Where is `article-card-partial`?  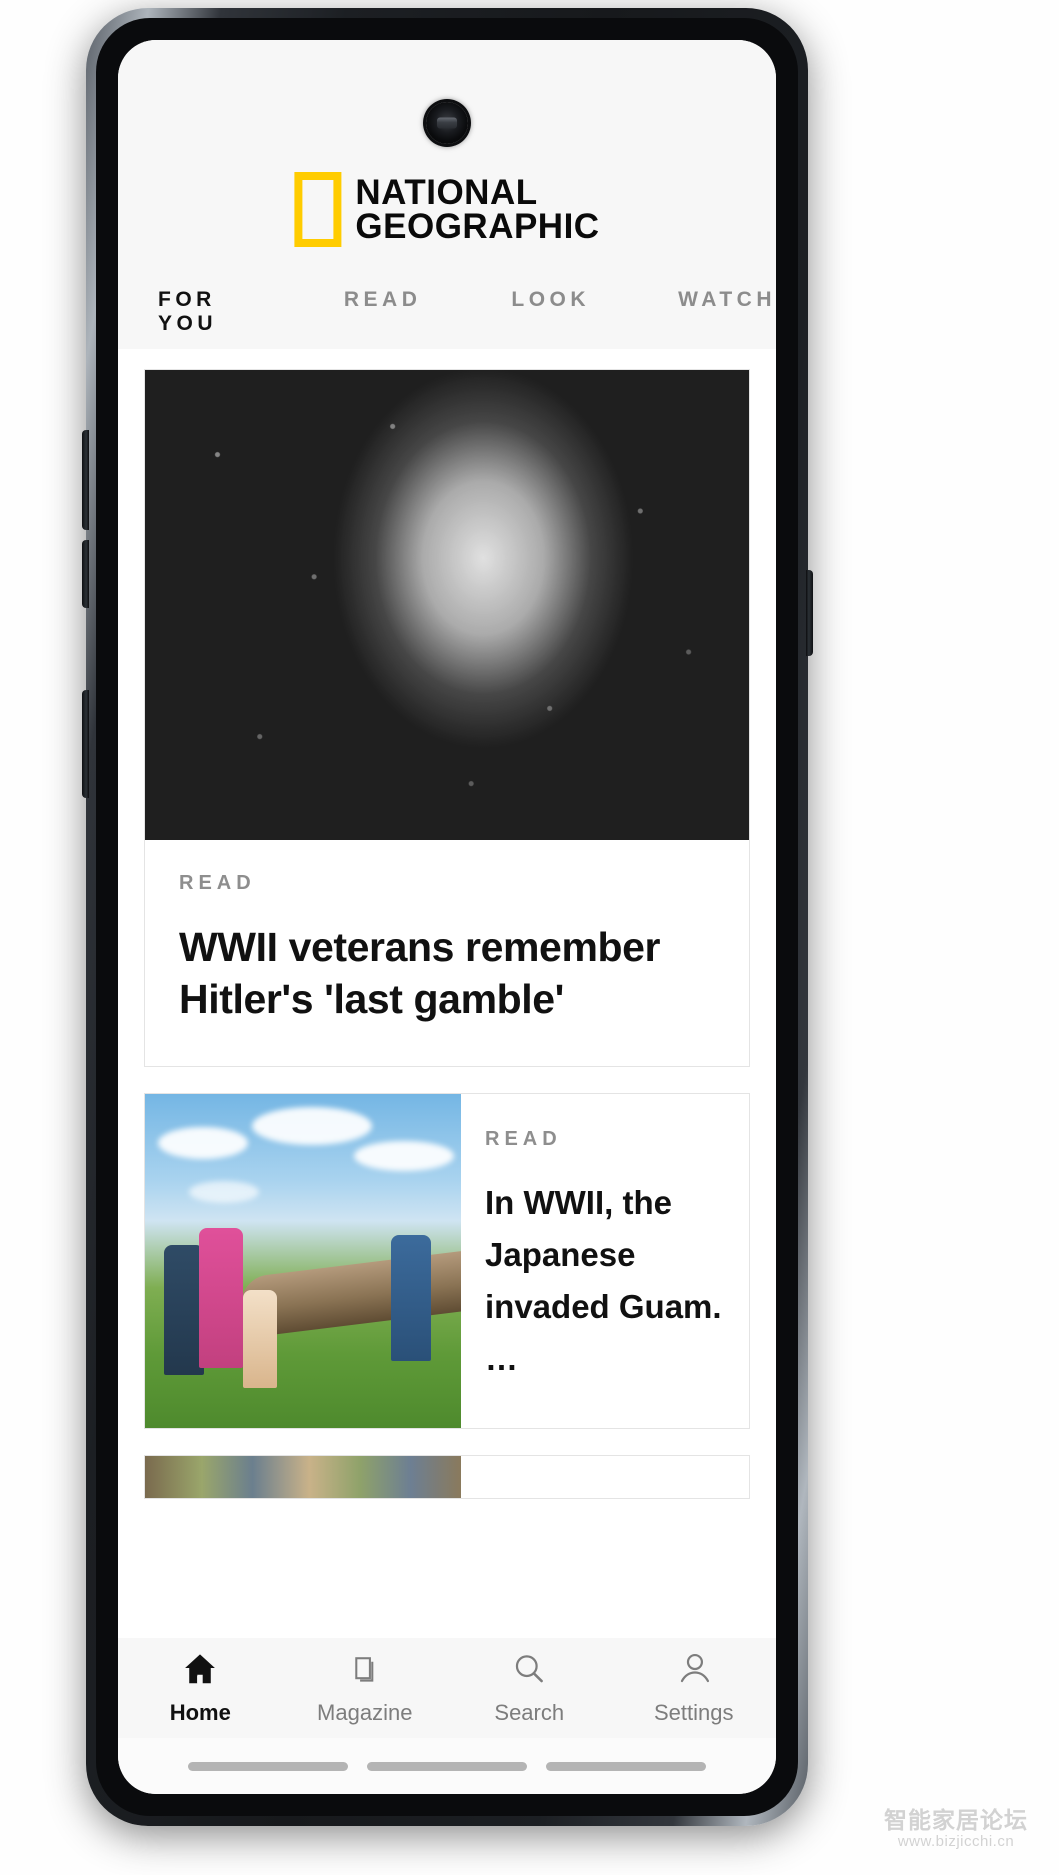 article-card-partial is located at coordinates (447, 1476).